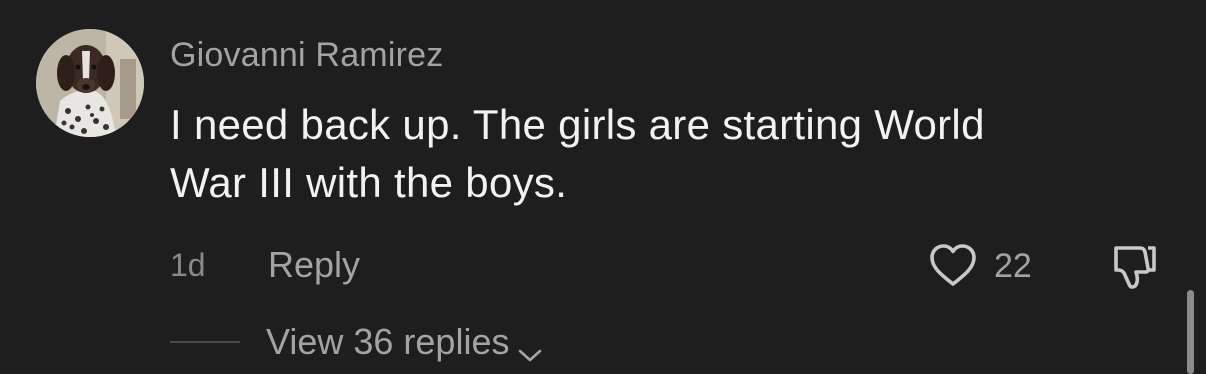 Image resolution: width=1206 pixels, height=374 pixels. I want to click on scrollbar, so click(1190, 332).